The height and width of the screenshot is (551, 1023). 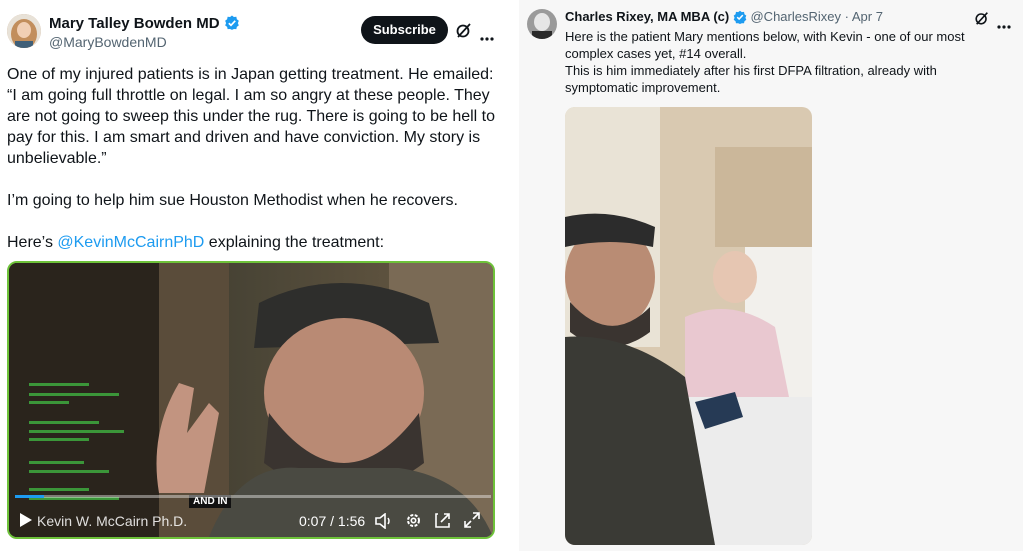 I want to click on author-handle: @MaryBowdenMD, so click(x=108, y=42).